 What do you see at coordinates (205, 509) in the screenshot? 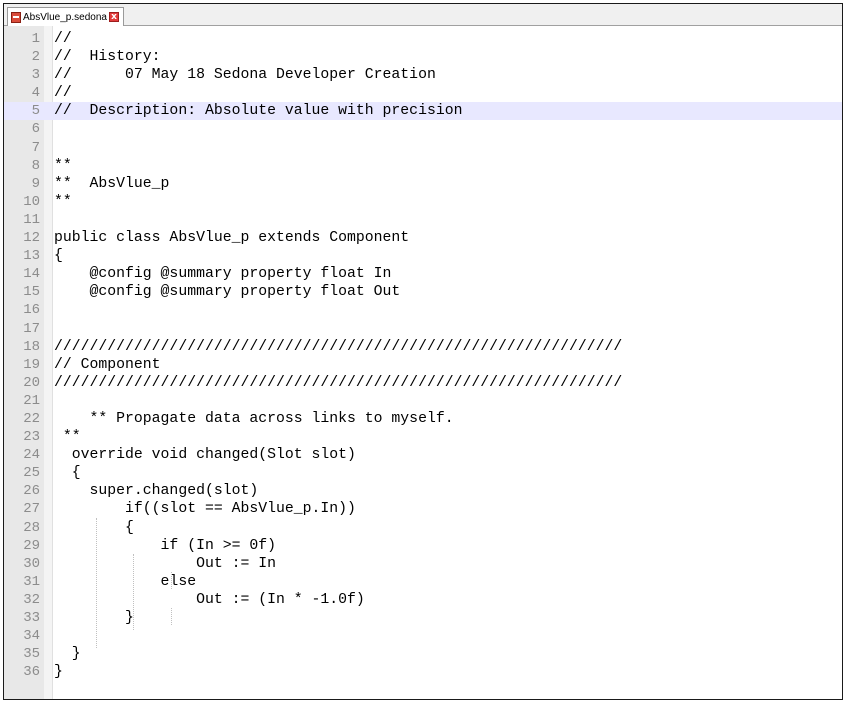
I see `code-text: if((slot == AbsVlue_p.In))` at bounding box center [205, 509].